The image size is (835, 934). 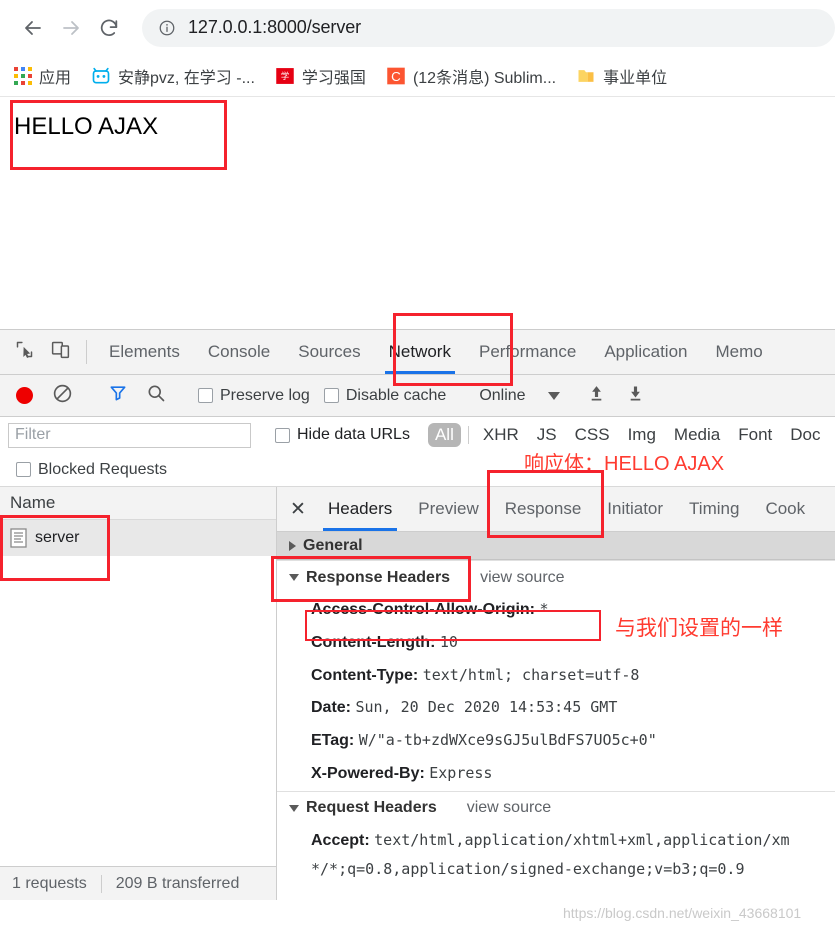 I want to click on search-button, so click(x=156, y=395).